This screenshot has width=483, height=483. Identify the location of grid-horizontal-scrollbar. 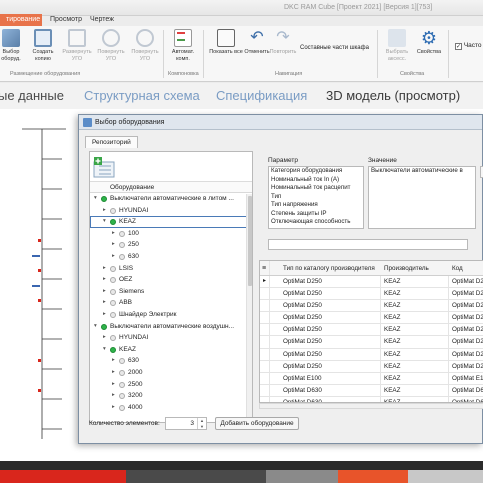
(371, 406).